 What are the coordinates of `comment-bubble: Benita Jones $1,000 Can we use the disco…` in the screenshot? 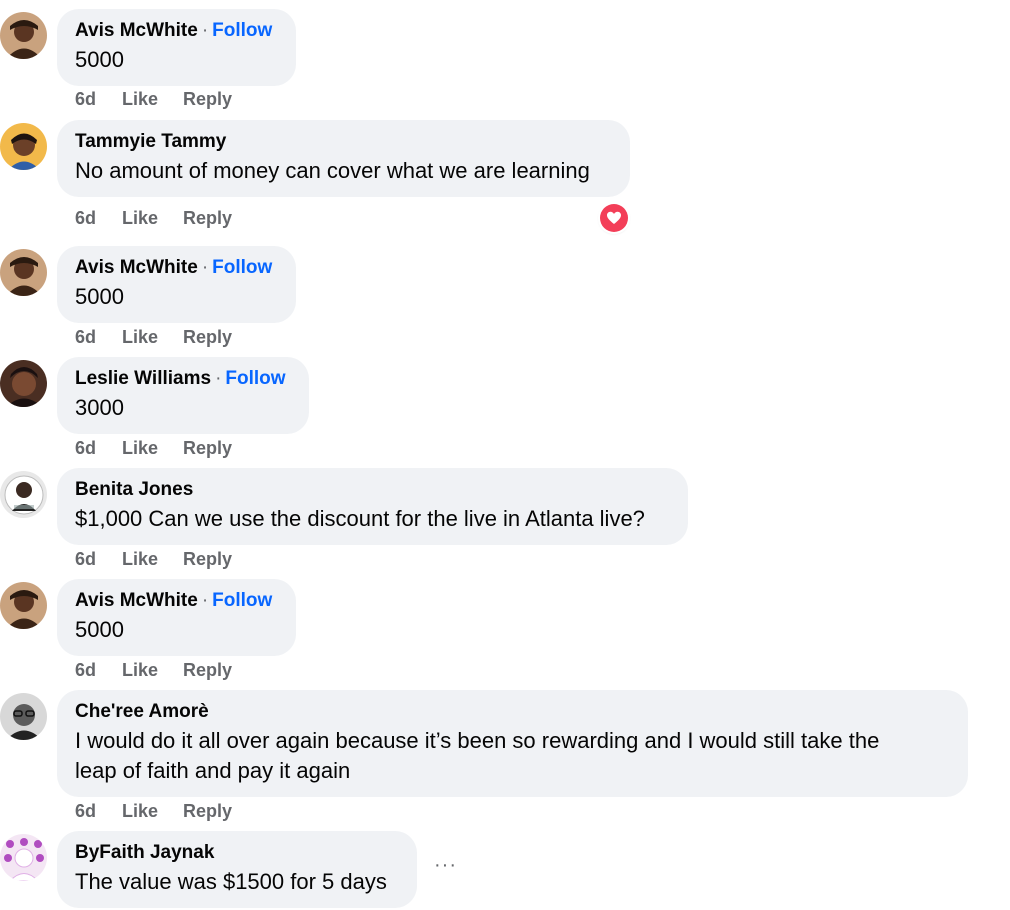 It's located at (372, 506).